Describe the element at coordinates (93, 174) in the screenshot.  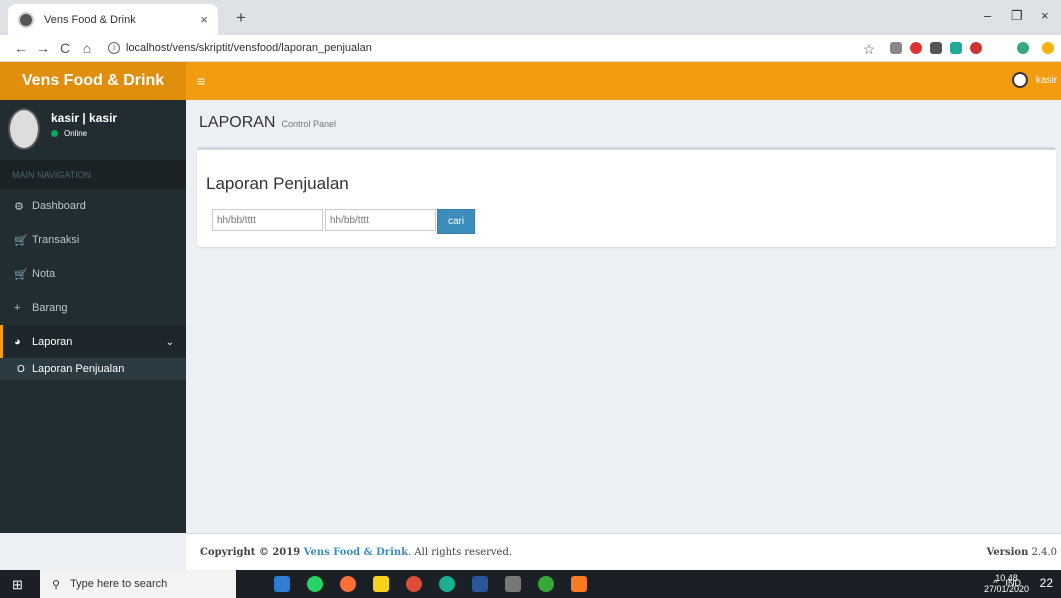
I see `main-navigation-header: MAIN NAVIGATION` at that location.